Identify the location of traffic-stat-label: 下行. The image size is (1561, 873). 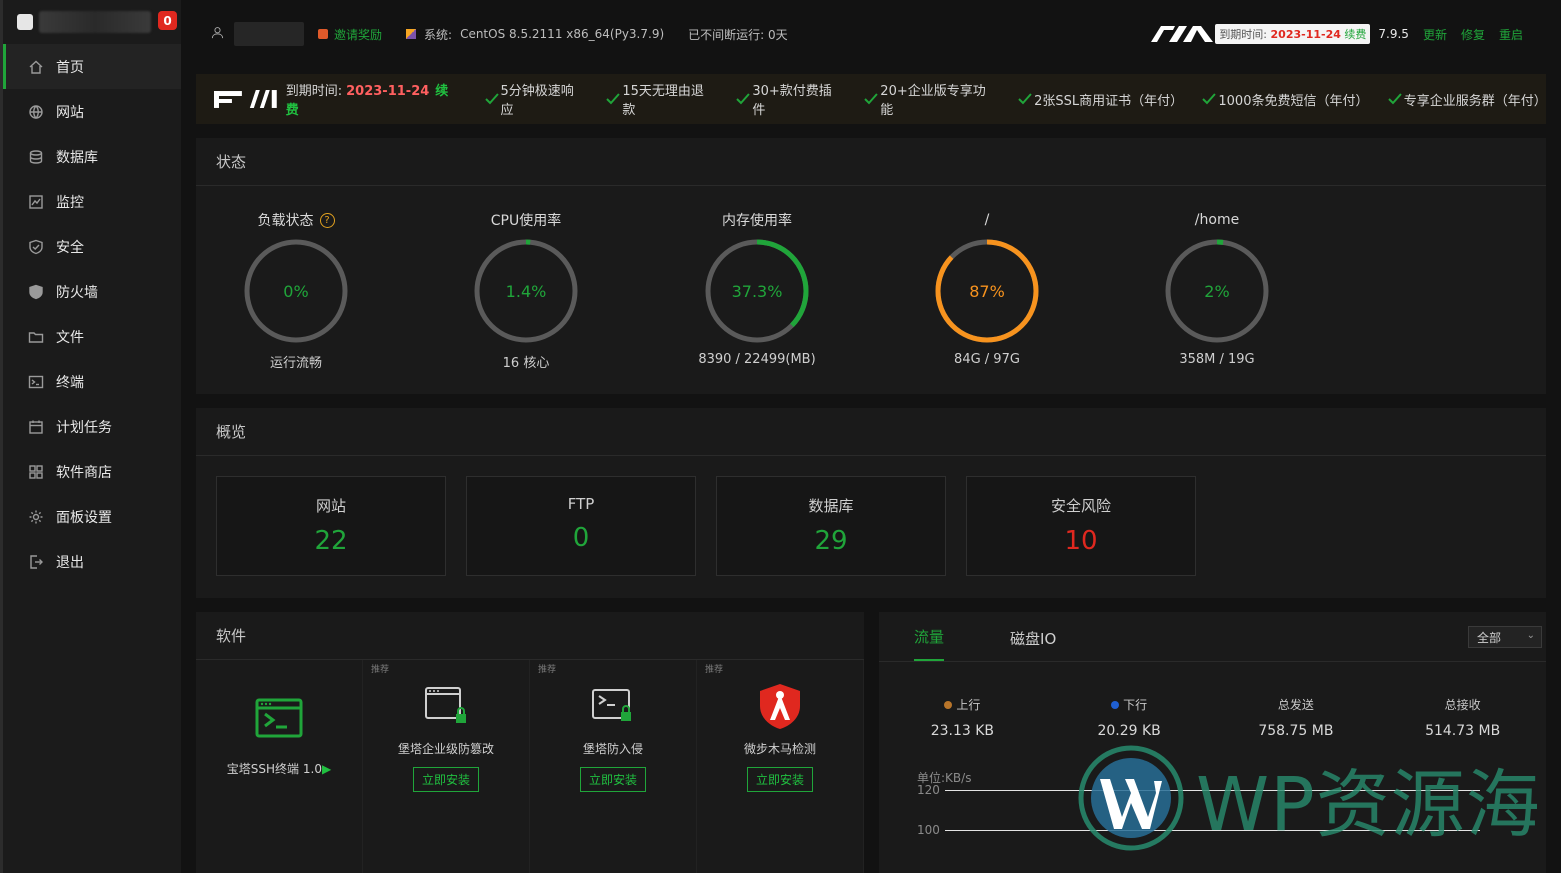
(1129, 704).